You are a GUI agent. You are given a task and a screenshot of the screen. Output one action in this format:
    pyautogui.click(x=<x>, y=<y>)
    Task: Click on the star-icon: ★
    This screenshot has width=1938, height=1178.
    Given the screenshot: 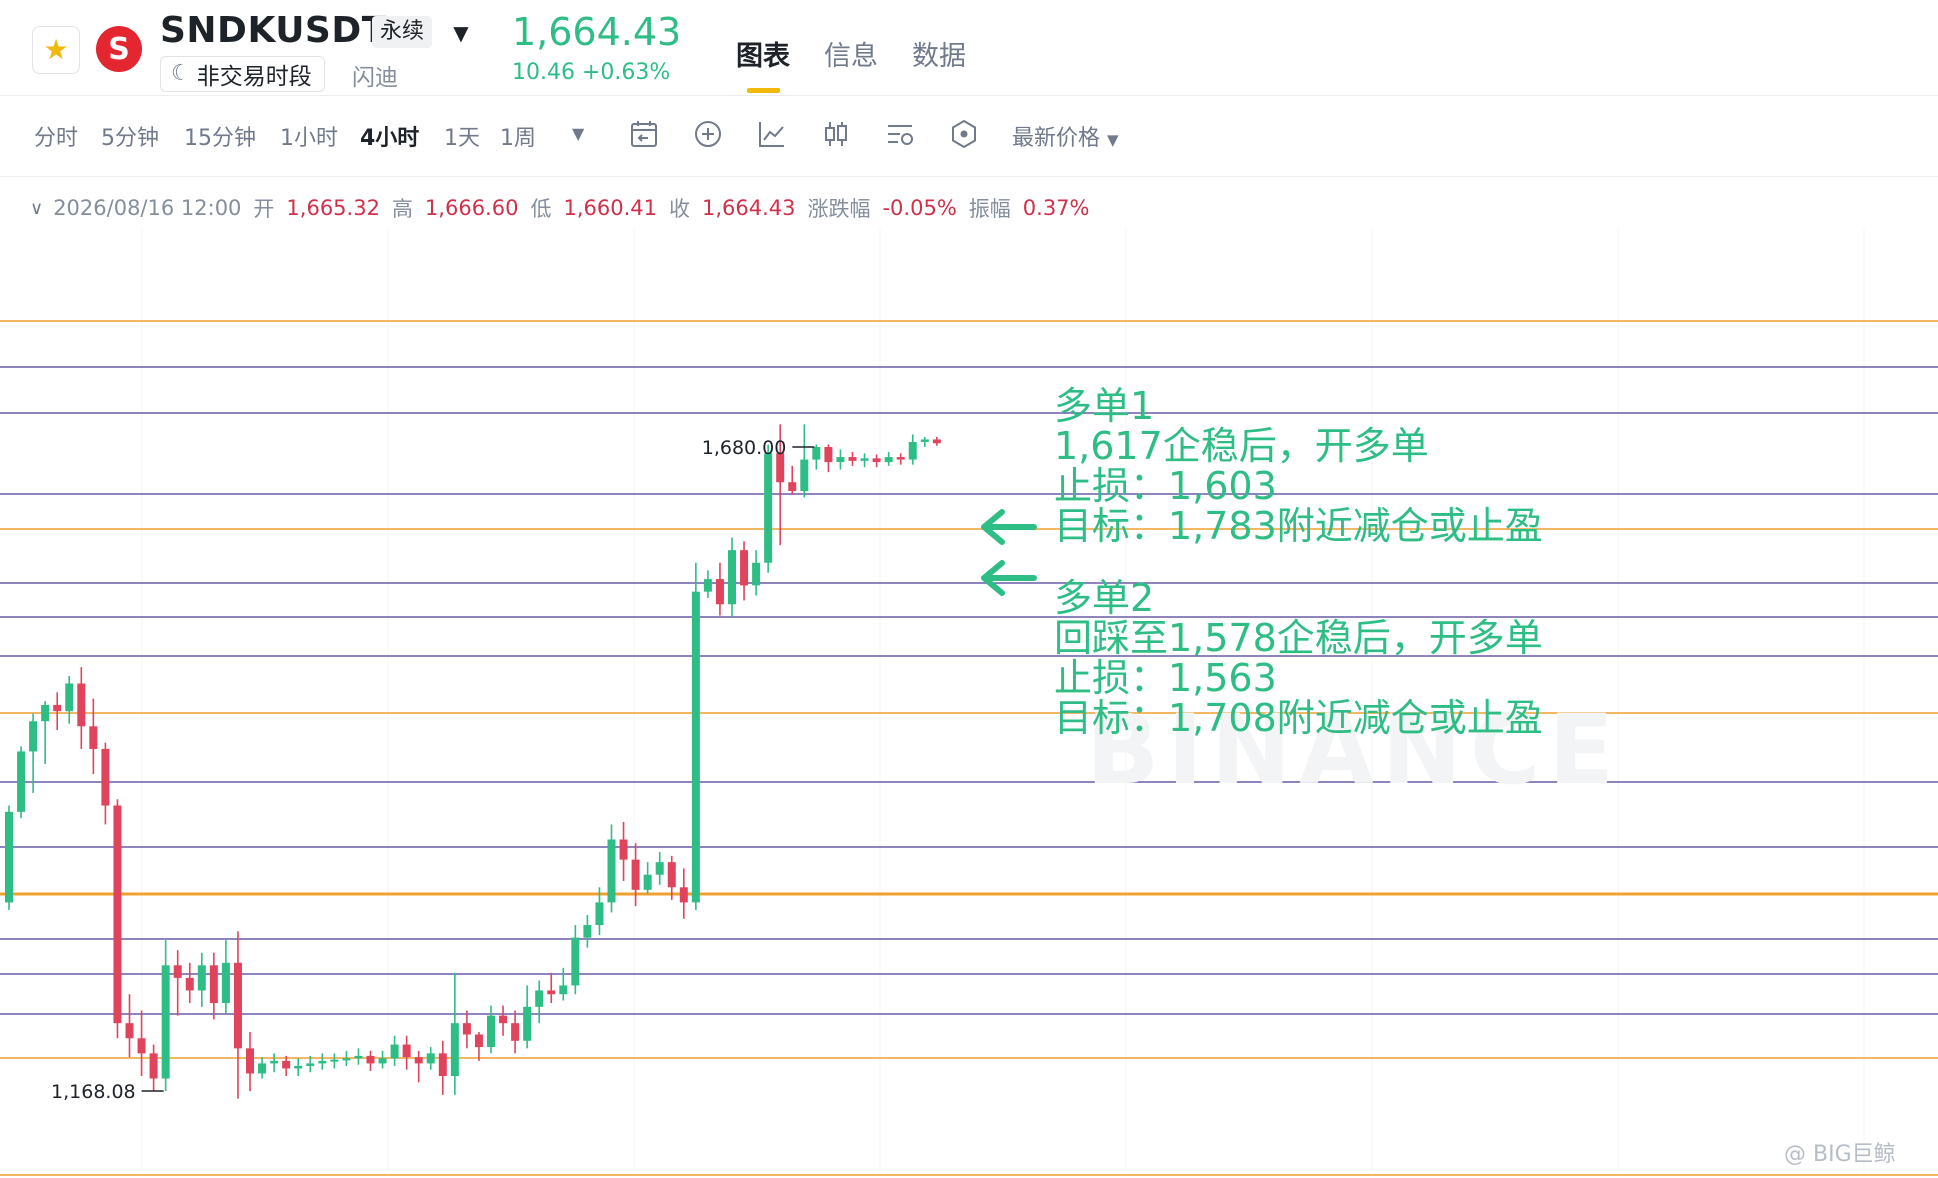 What is the action you would take?
    pyautogui.click(x=56, y=49)
    